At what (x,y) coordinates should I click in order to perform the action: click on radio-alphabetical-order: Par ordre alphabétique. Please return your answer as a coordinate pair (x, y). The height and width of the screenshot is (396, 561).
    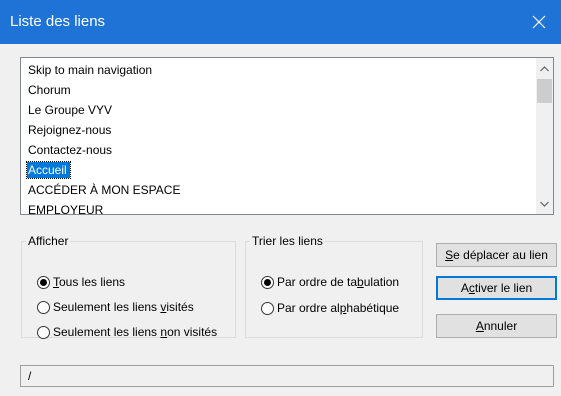
    Looking at the image, I should click on (330, 308).